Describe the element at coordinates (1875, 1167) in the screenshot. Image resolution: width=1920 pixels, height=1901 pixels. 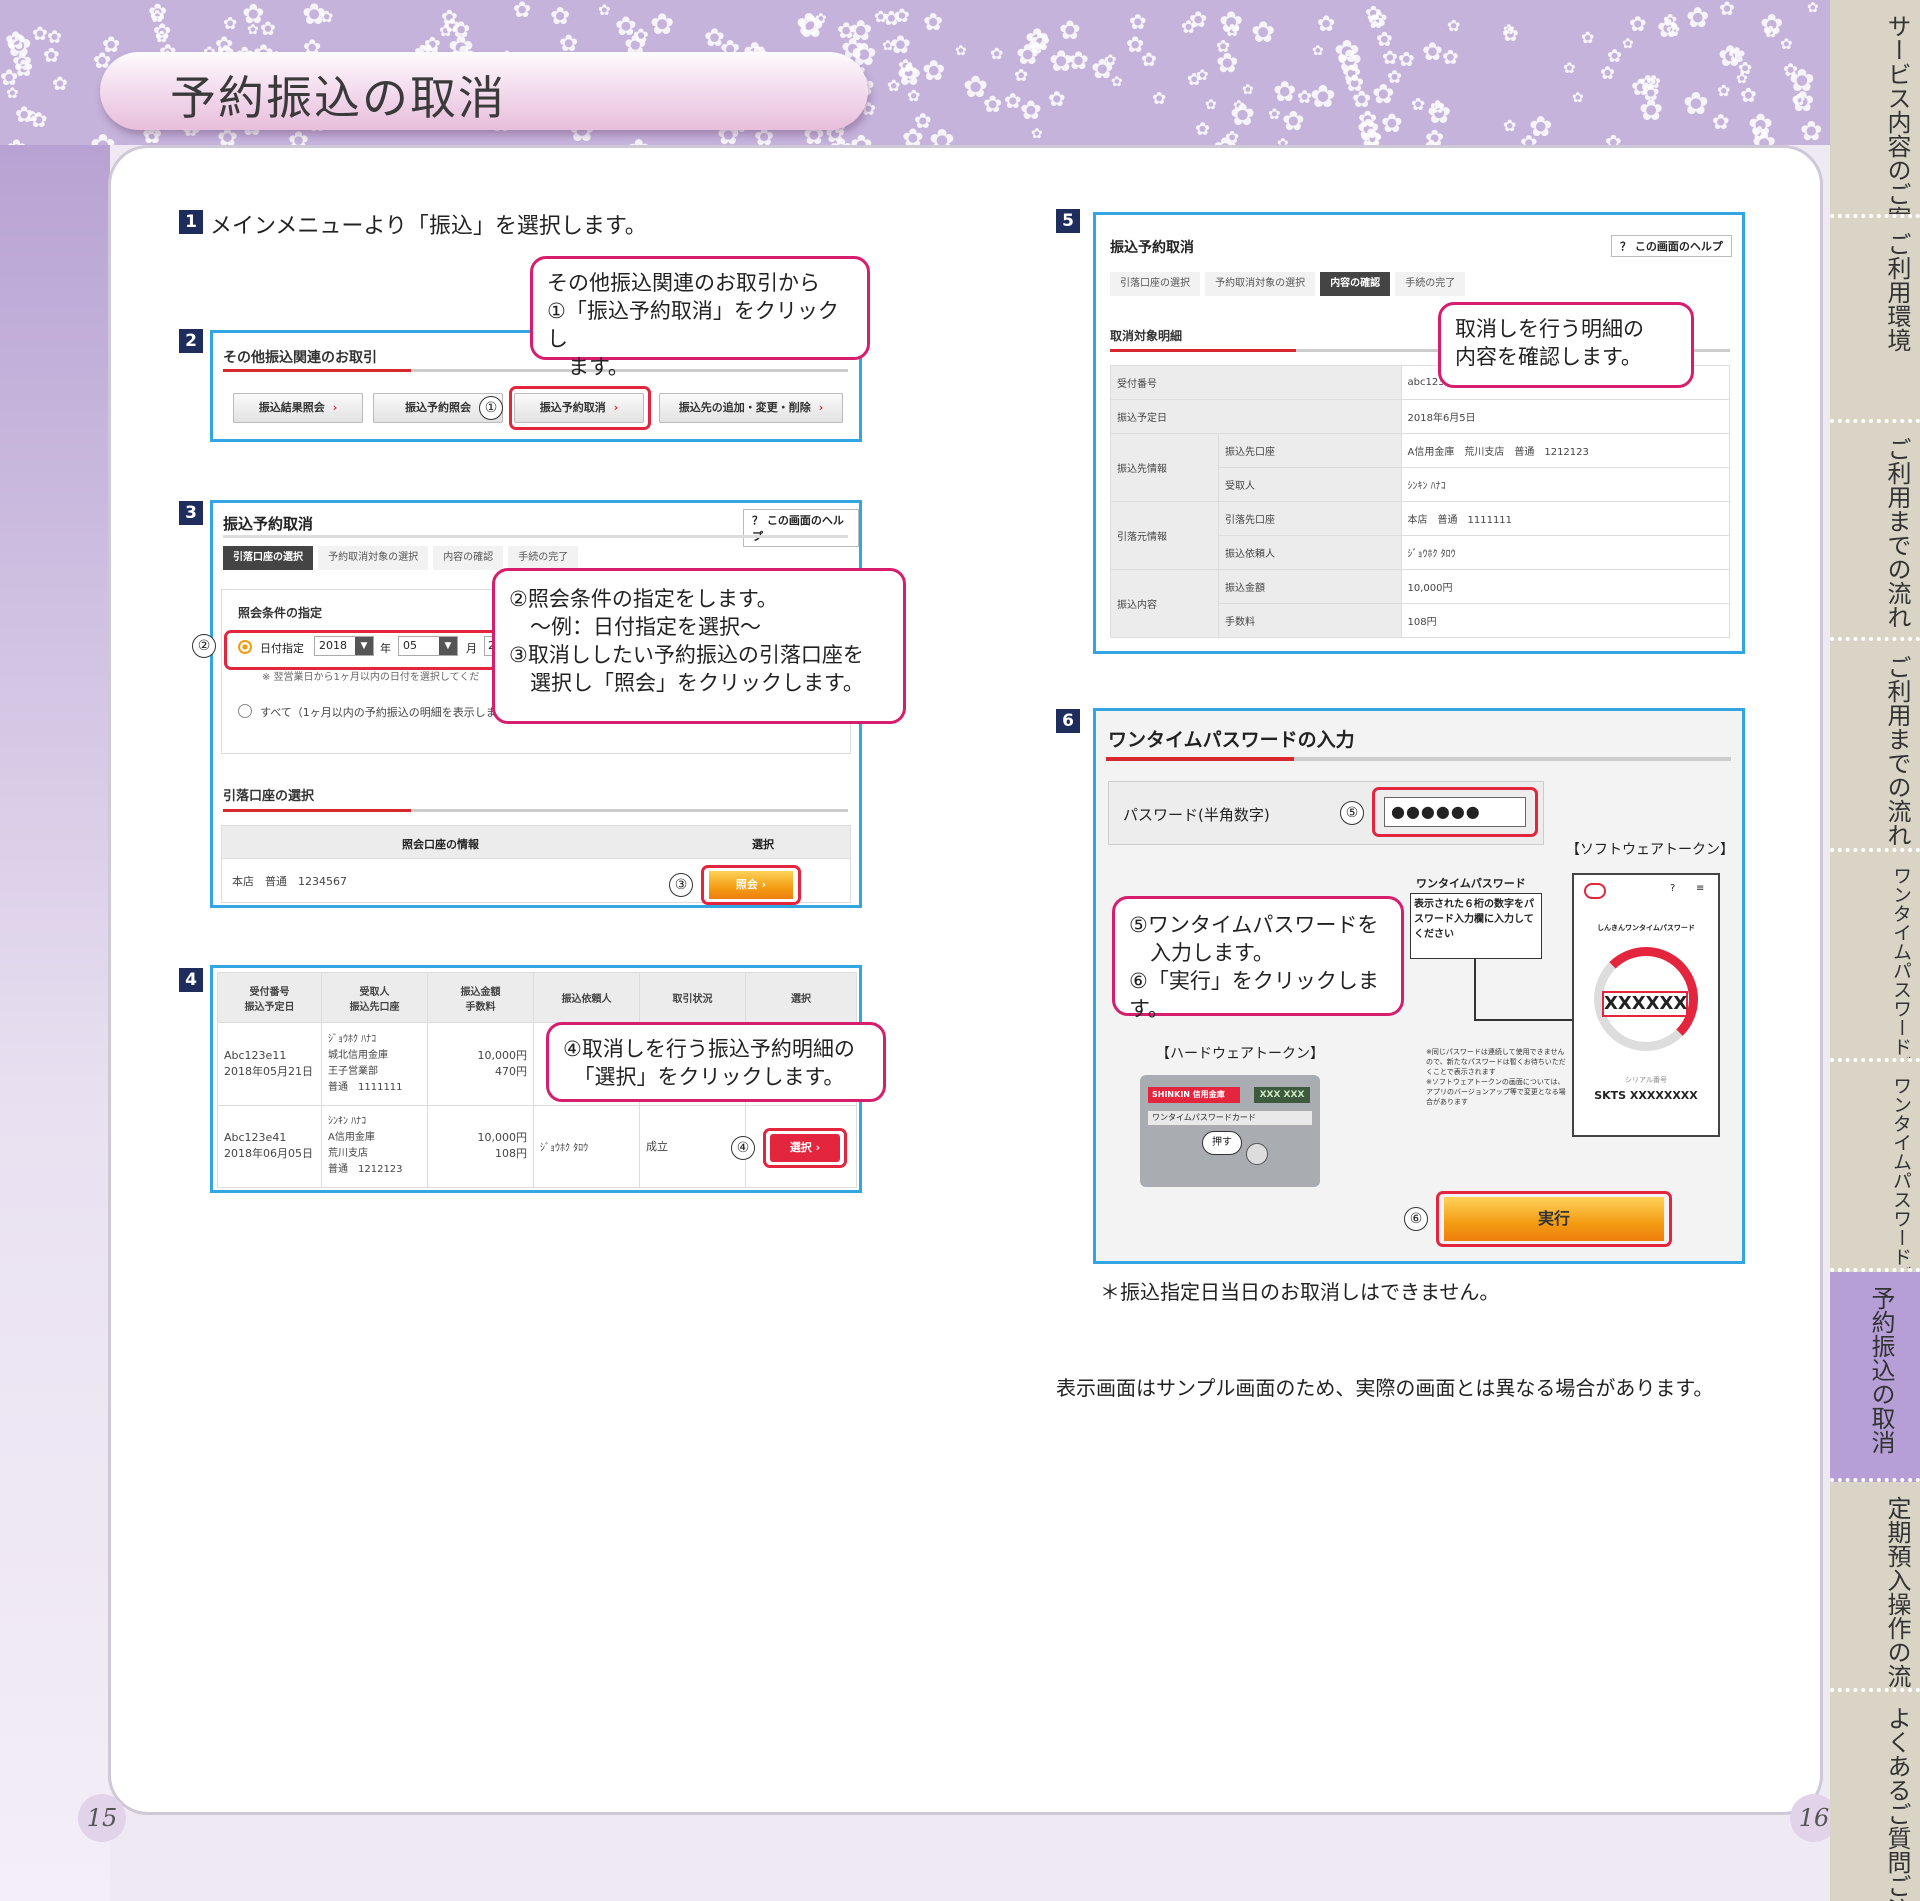
I see `tab-otp-smartphone: ワンタイムパスワードご利用までの流れ（スマートフォン）` at that location.